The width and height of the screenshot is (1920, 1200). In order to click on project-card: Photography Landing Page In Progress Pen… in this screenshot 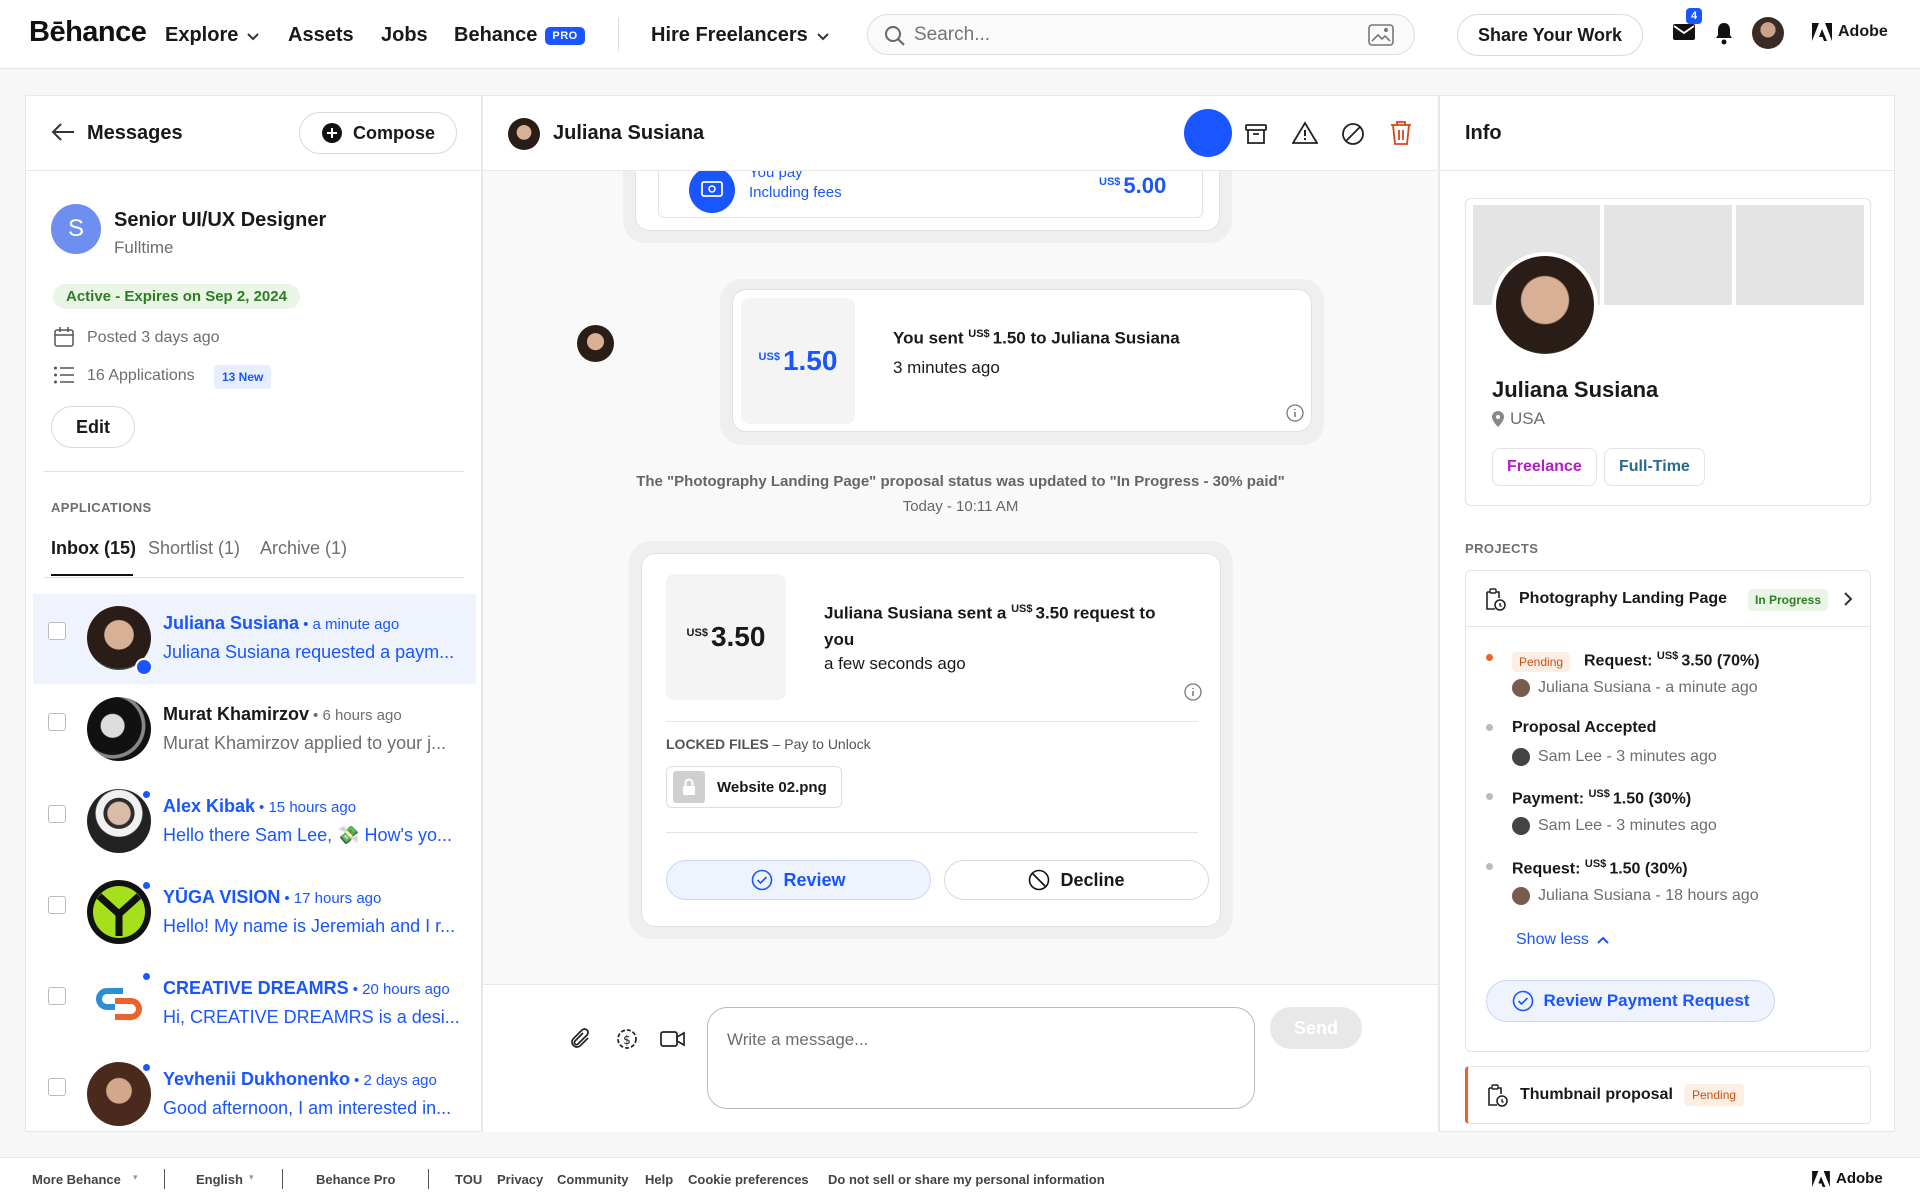, I will do `click(1668, 811)`.